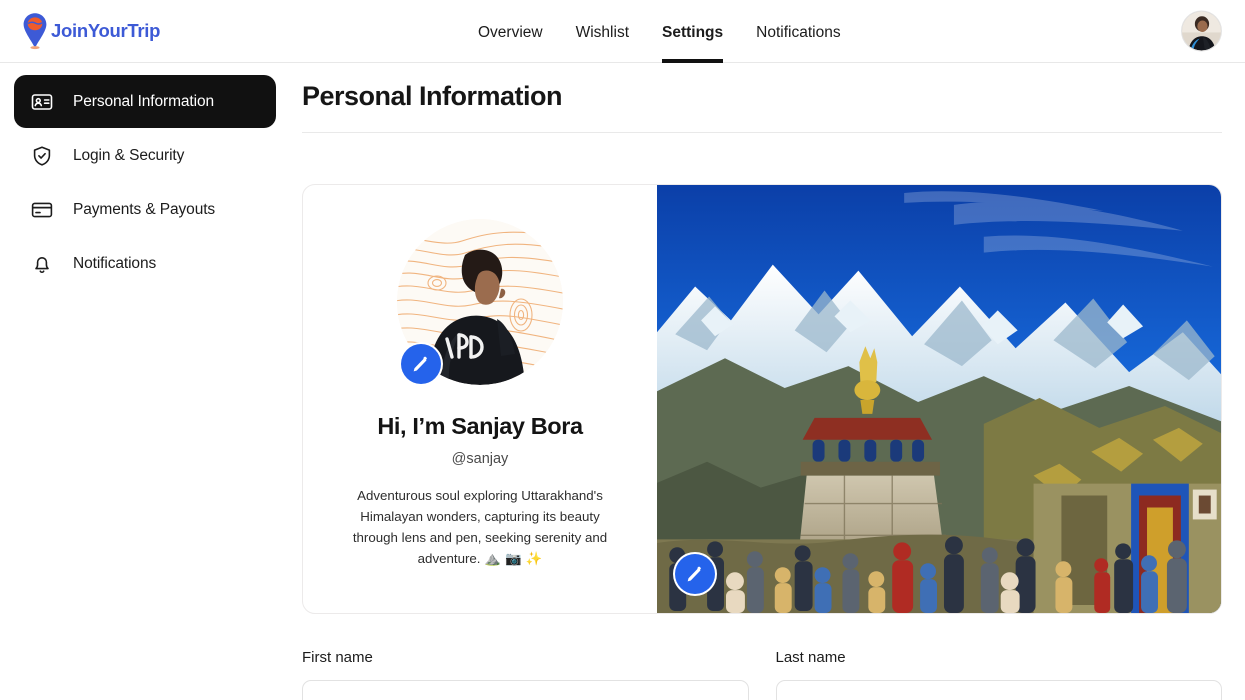 This screenshot has height=700, width=1245. I want to click on profile-name: Hi, I’m Sanjay Bora, so click(480, 426).